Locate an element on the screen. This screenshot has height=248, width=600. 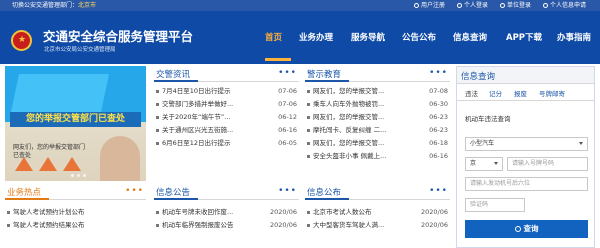
captcha-input: 验证码 is located at coordinates (495, 205).